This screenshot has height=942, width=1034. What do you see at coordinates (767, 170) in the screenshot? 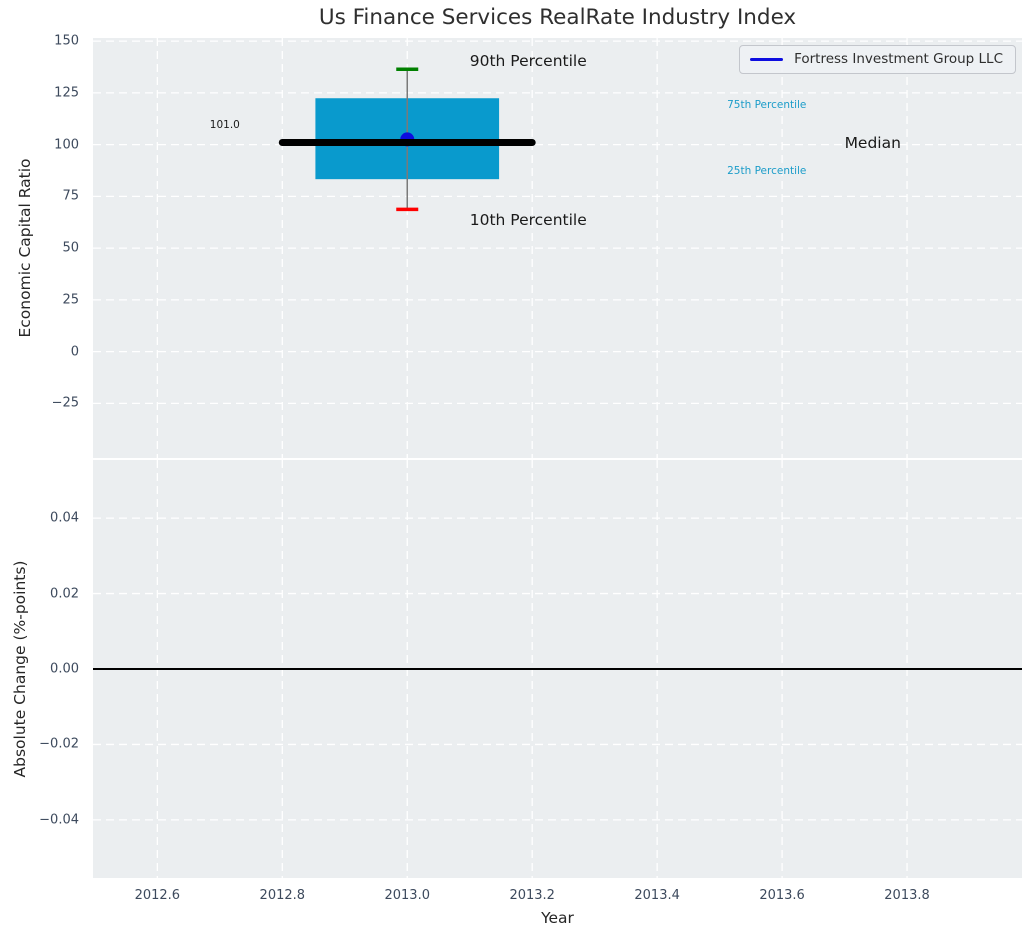
I see `annotation-25th-percentile: 25th Percentile` at bounding box center [767, 170].